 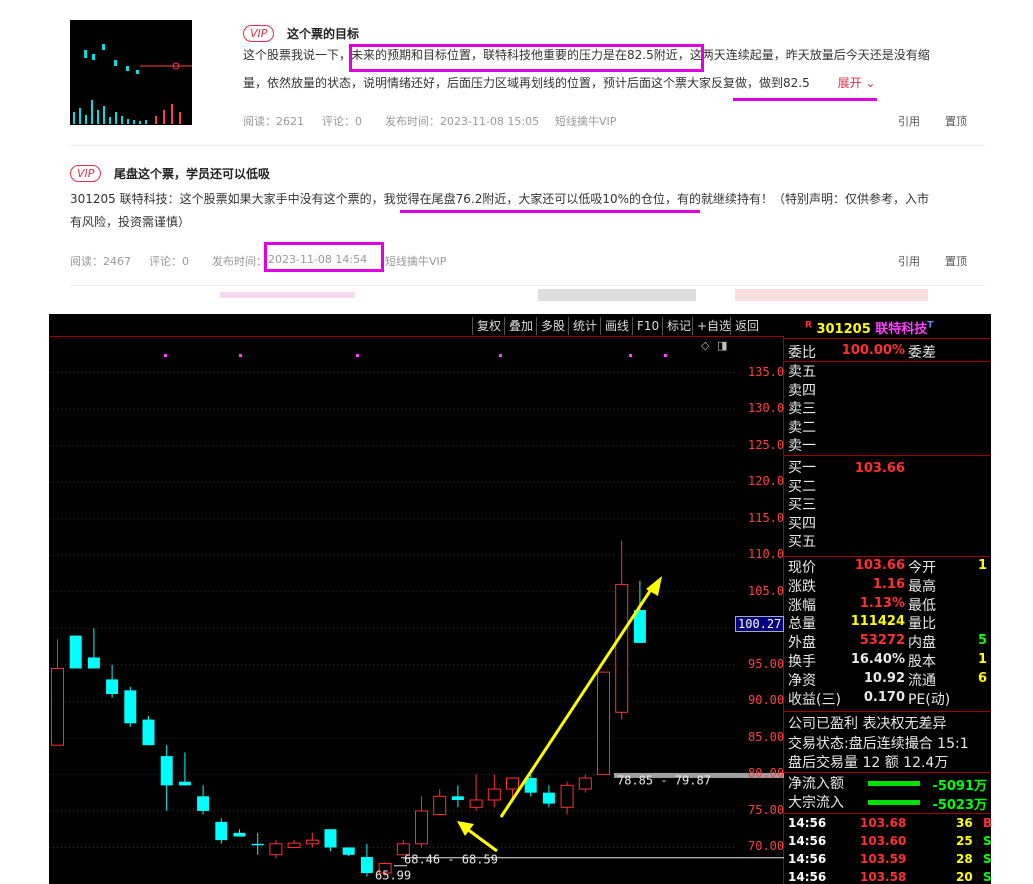 What do you see at coordinates (964, 823) in the screenshot?
I see `tick-volume: 36` at bounding box center [964, 823].